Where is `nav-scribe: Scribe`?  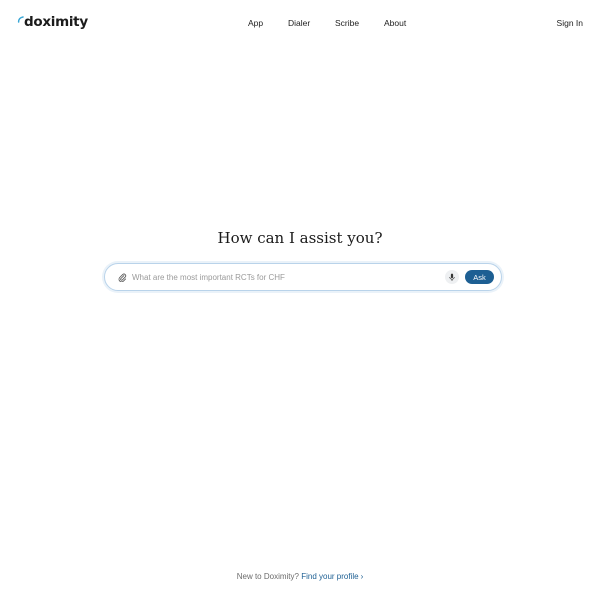 nav-scribe: Scribe is located at coordinates (347, 23).